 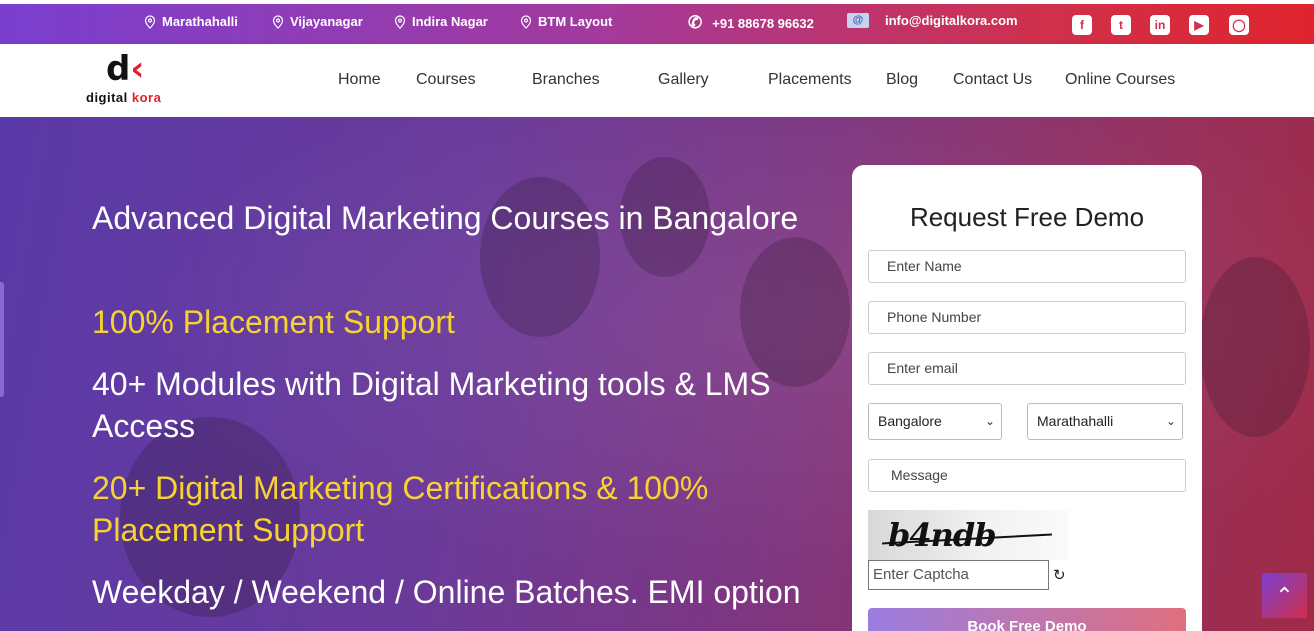 What do you see at coordinates (1027, 217) in the screenshot?
I see `form-title: Request Free Demo` at bounding box center [1027, 217].